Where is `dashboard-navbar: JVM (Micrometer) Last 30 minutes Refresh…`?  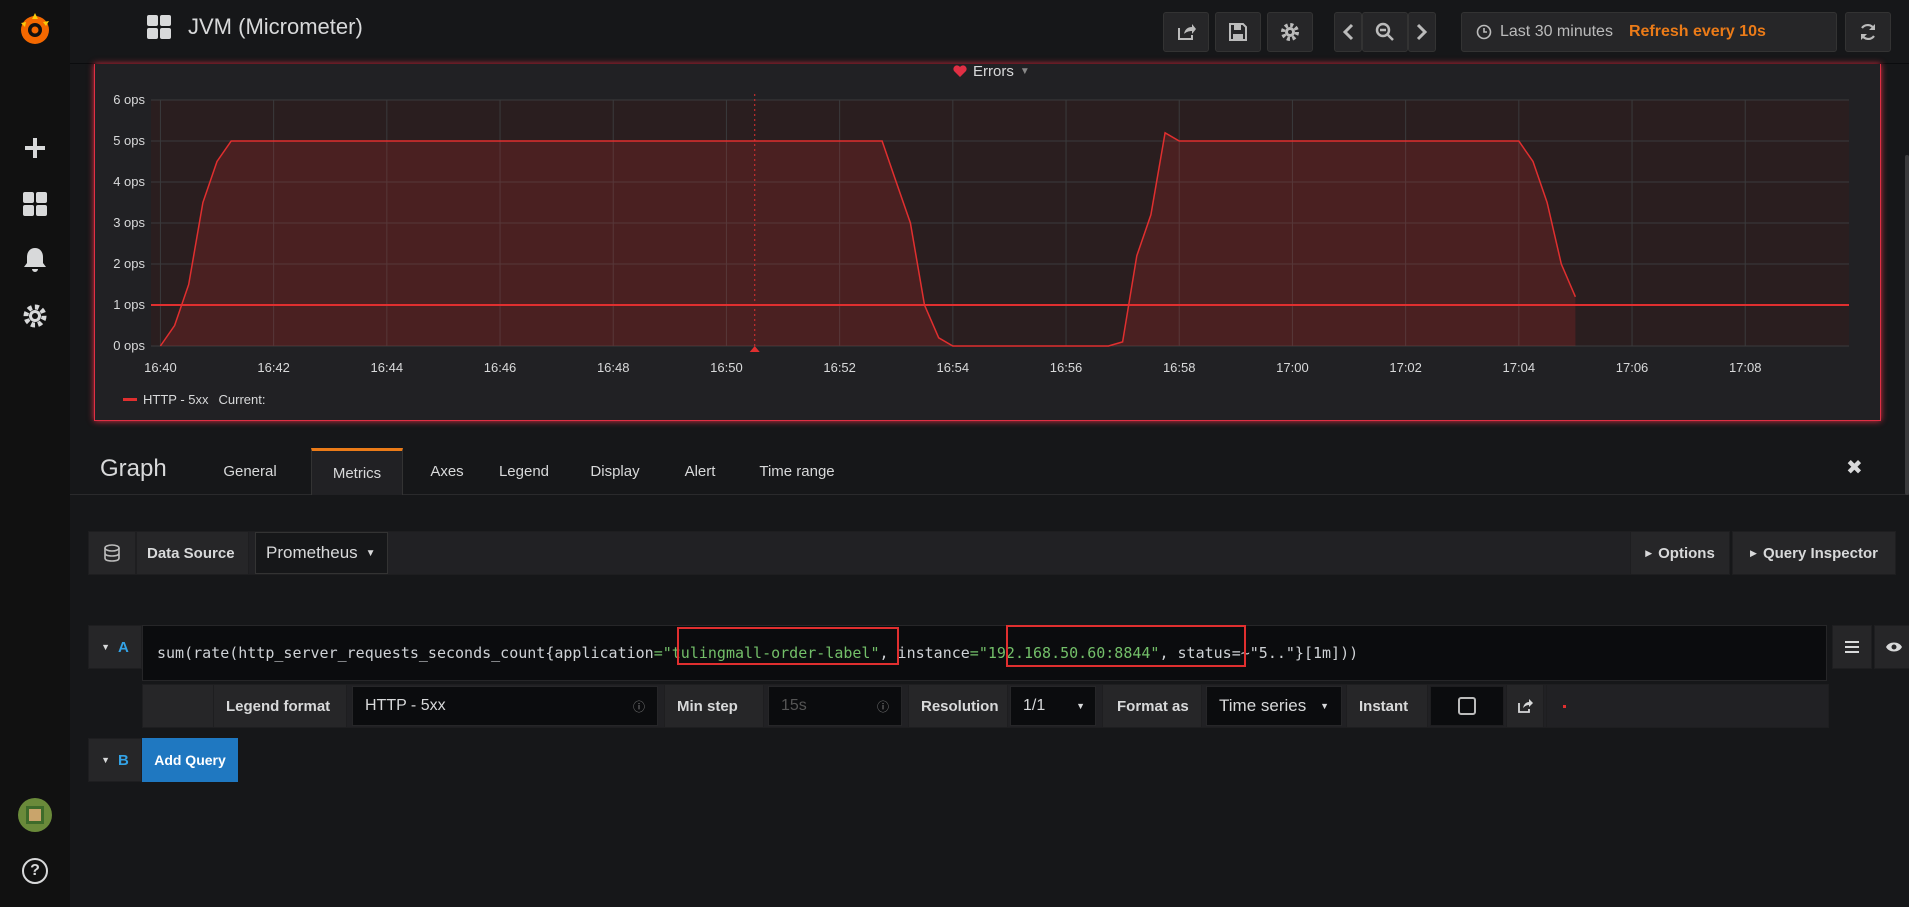
dashboard-navbar: JVM (Micrometer) Last 30 minutes Refresh… is located at coordinates (989, 32).